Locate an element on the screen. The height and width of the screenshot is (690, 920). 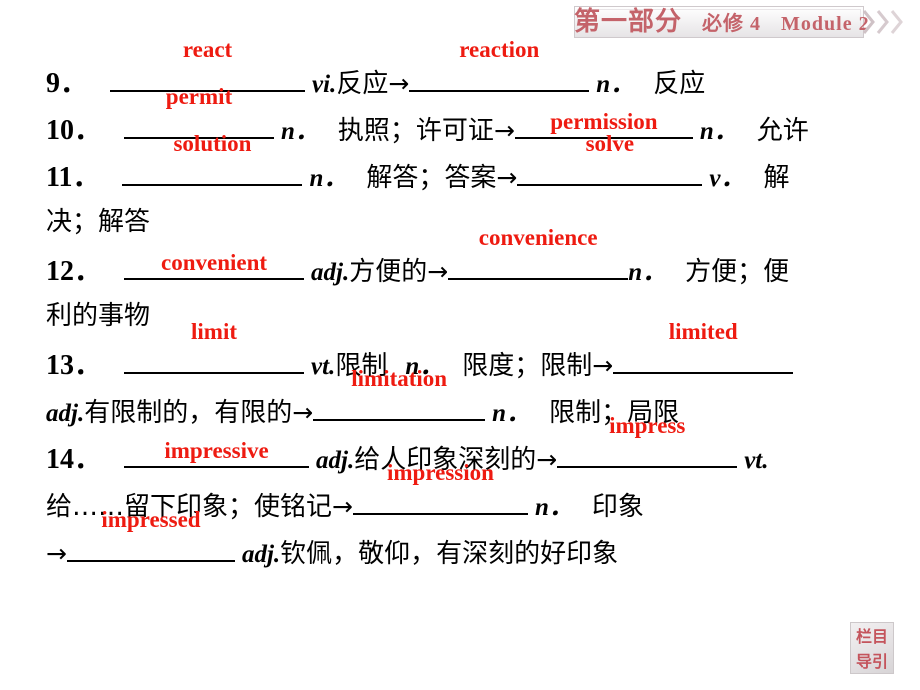
answer-text: limited is located at coordinates (703, 331).